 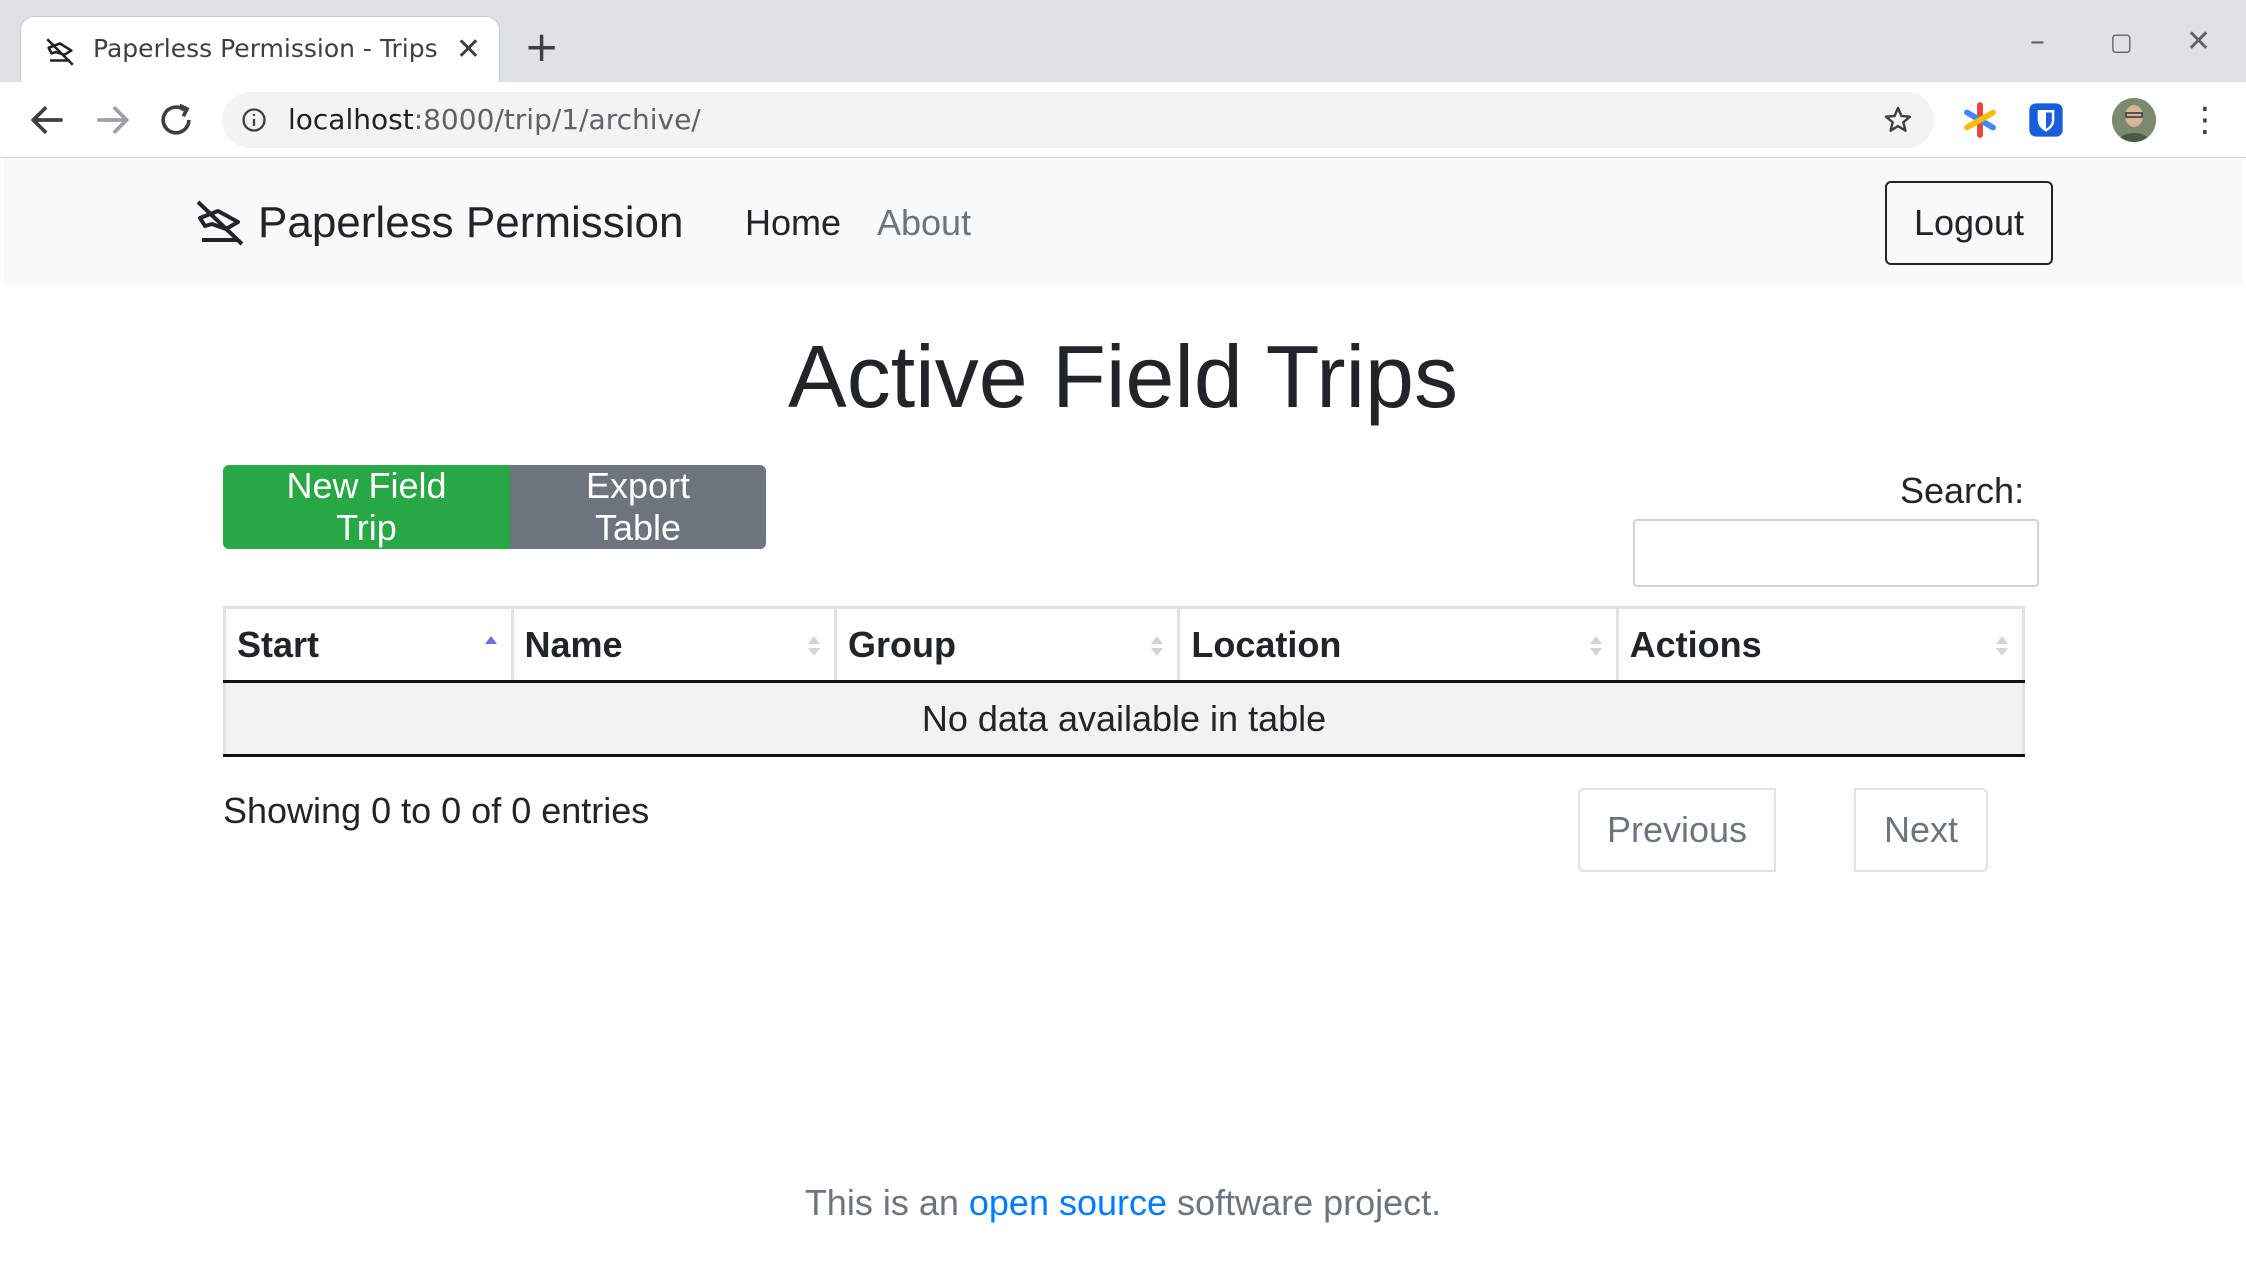 What do you see at coordinates (48, 120) in the screenshot?
I see `back-arrow-icon` at bounding box center [48, 120].